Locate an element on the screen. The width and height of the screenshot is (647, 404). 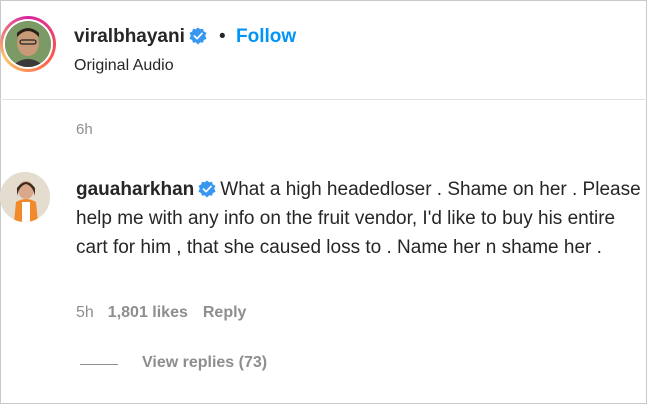
avatar-photo is located at coordinates (28, 44).